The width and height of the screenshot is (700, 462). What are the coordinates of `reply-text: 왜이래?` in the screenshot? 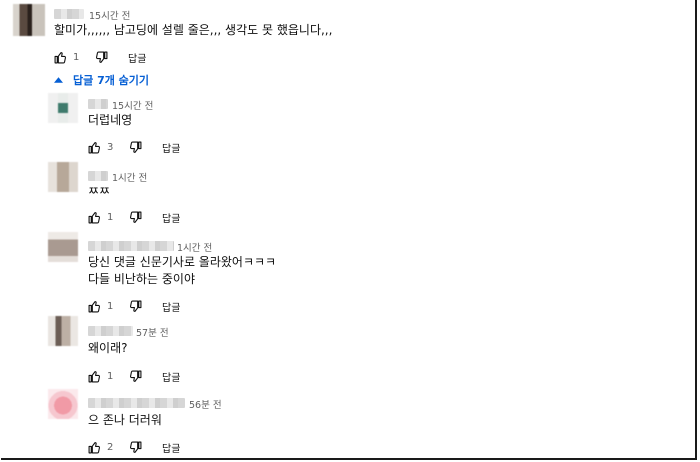 It's located at (108, 348).